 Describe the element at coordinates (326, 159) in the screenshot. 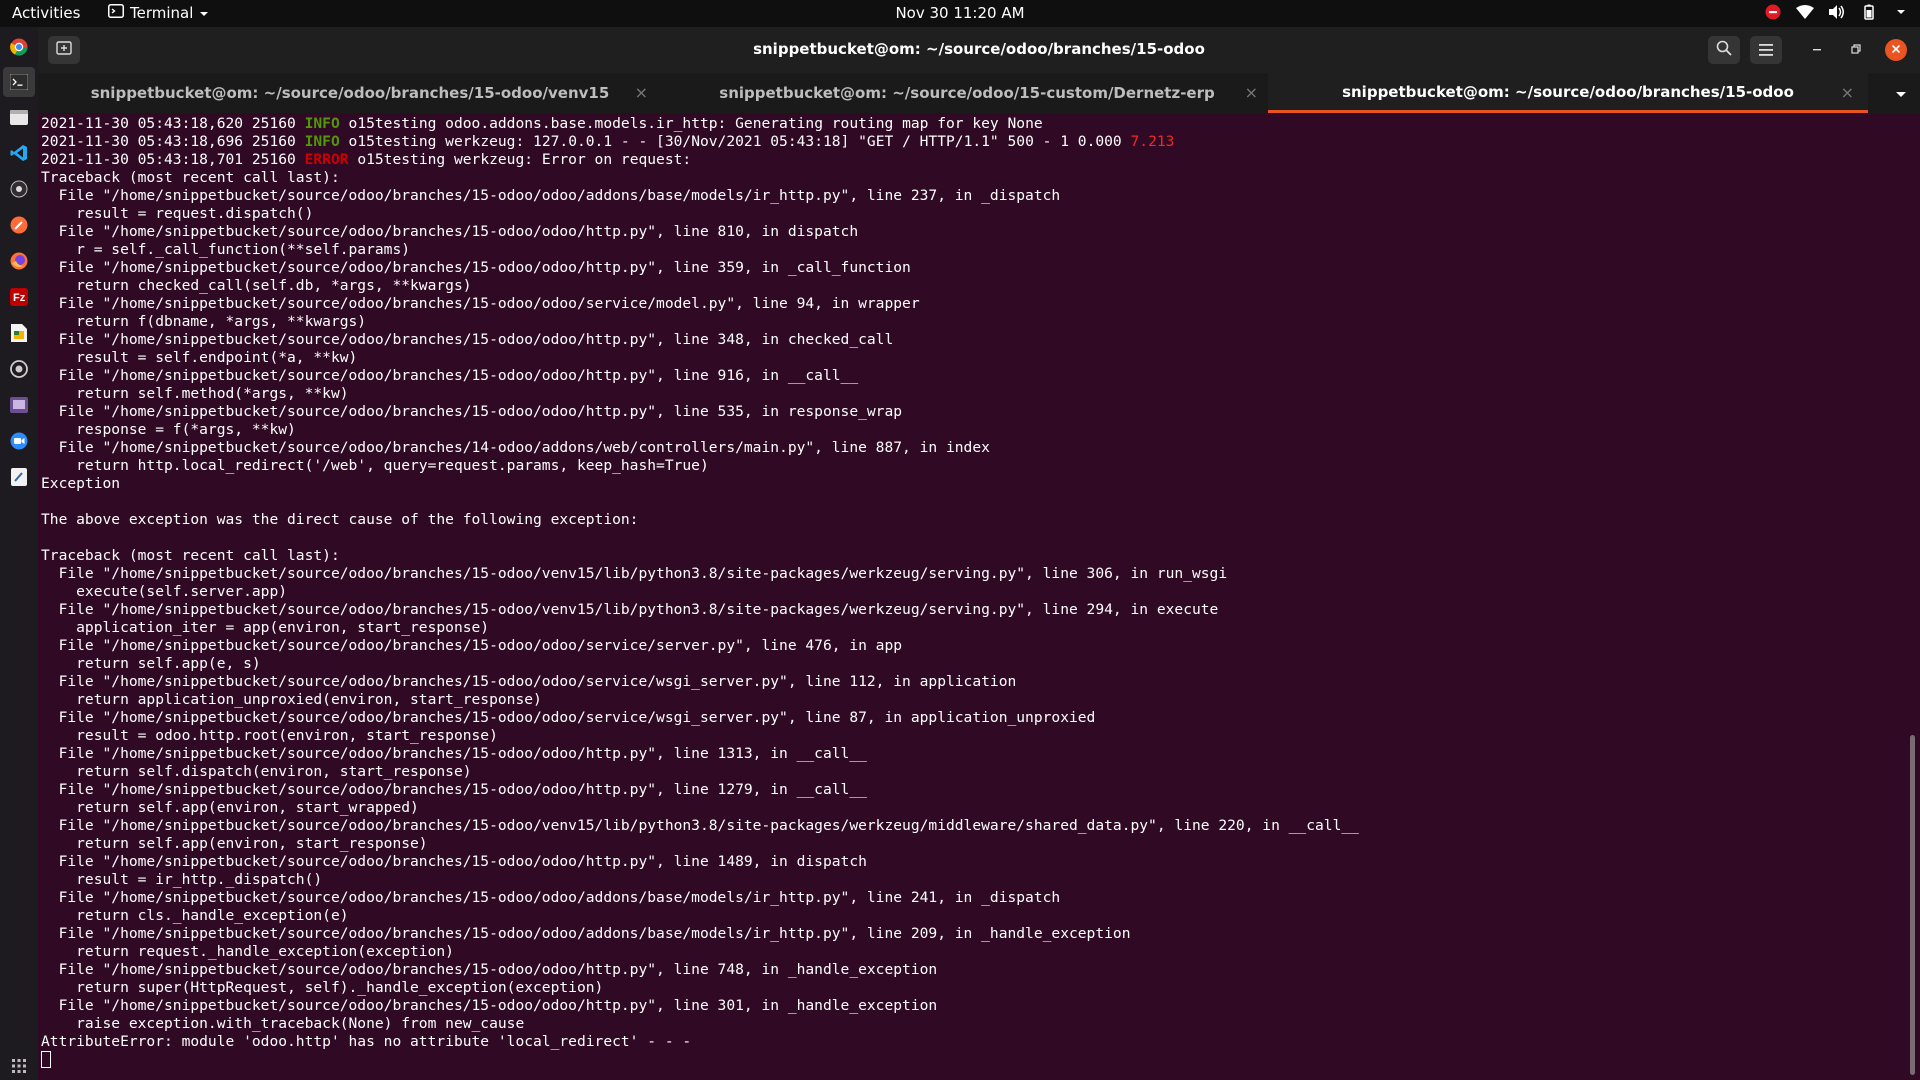

I see `log-level: ERROR` at that location.